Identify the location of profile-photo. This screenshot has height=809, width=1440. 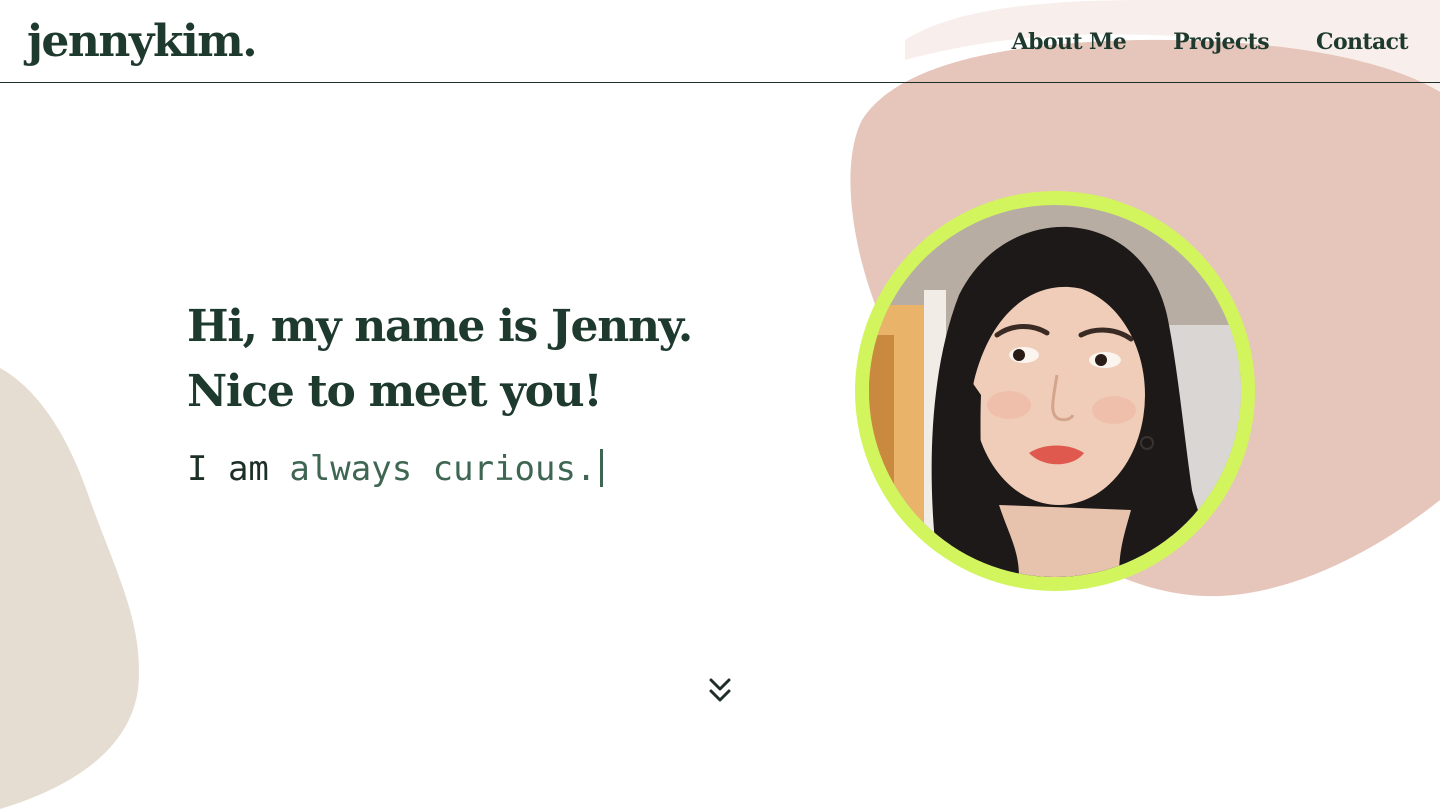
(1055, 391).